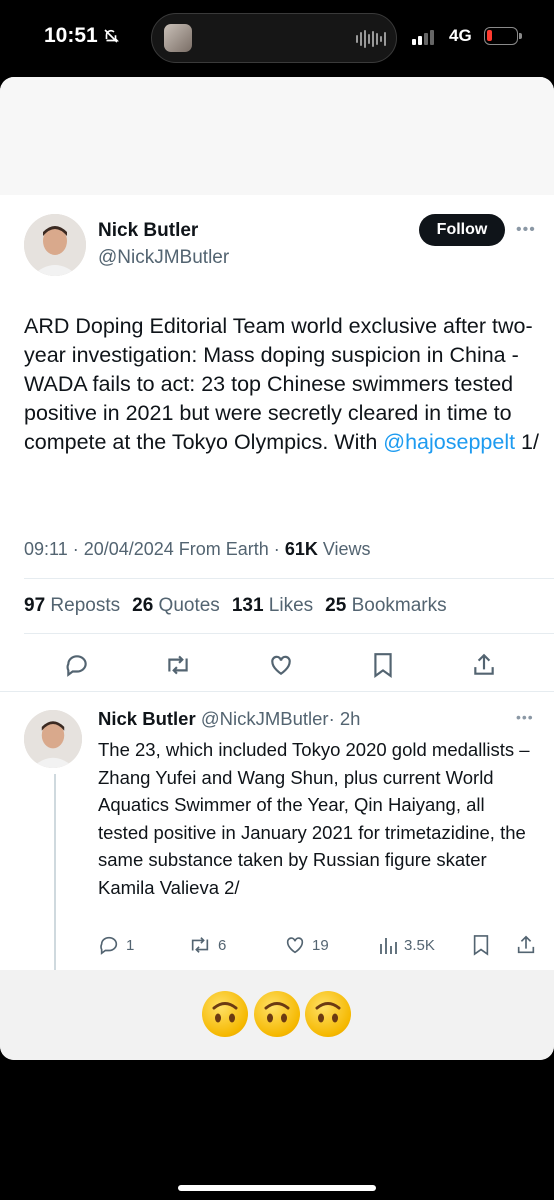 The image size is (554, 1200). I want to click on timestamp: 09:11 · 20/04/2024 From Earth ·, so click(154, 549).